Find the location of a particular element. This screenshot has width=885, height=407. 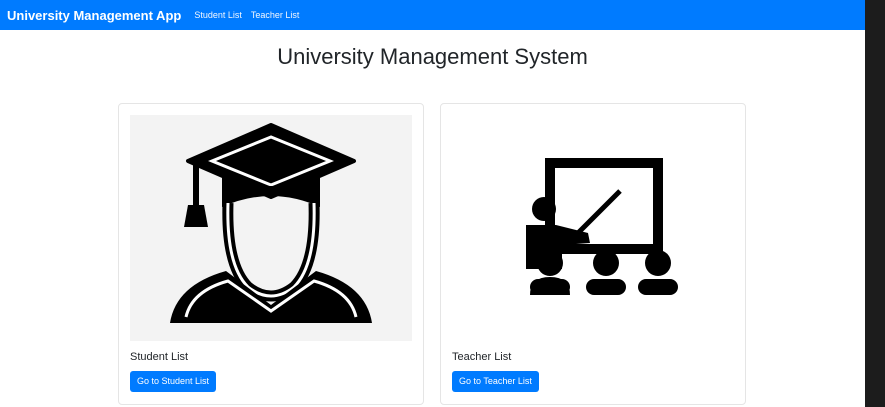

nav-link-student-list: Student List is located at coordinates (218, 15).